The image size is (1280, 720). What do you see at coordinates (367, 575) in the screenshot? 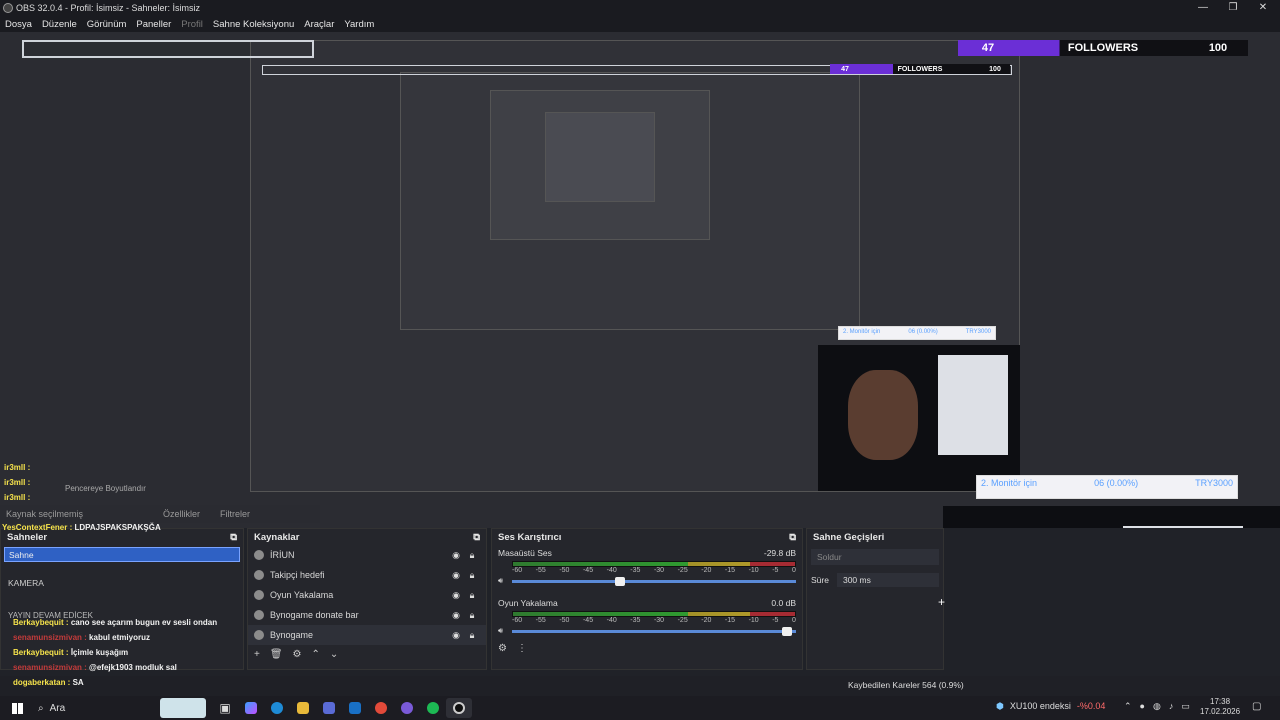
I see `source-row: Takipçi hedefi ◉ 🔒︎` at bounding box center [367, 575].